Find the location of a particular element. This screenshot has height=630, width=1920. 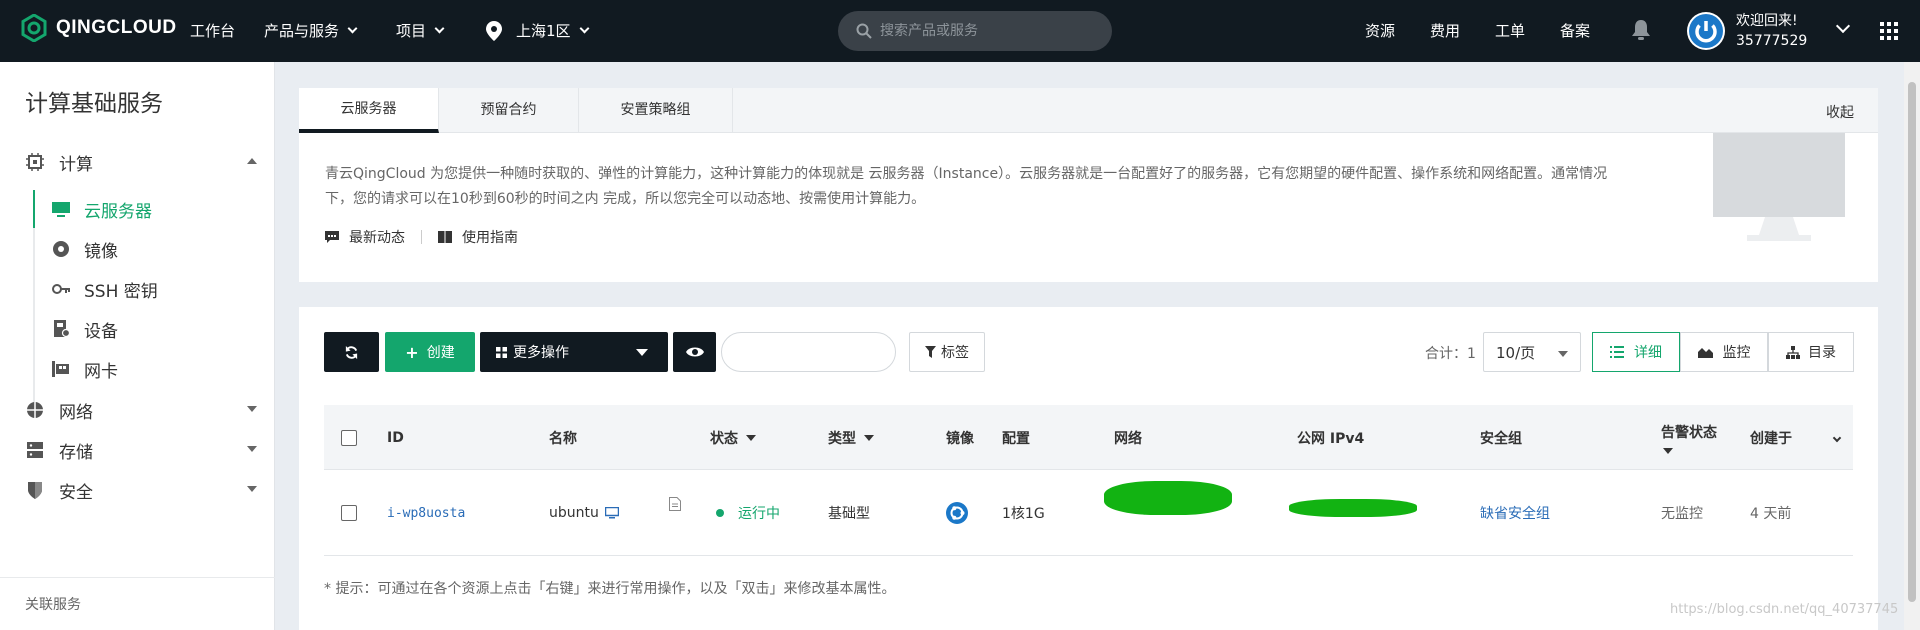

message-icon is located at coordinates (332, 236).